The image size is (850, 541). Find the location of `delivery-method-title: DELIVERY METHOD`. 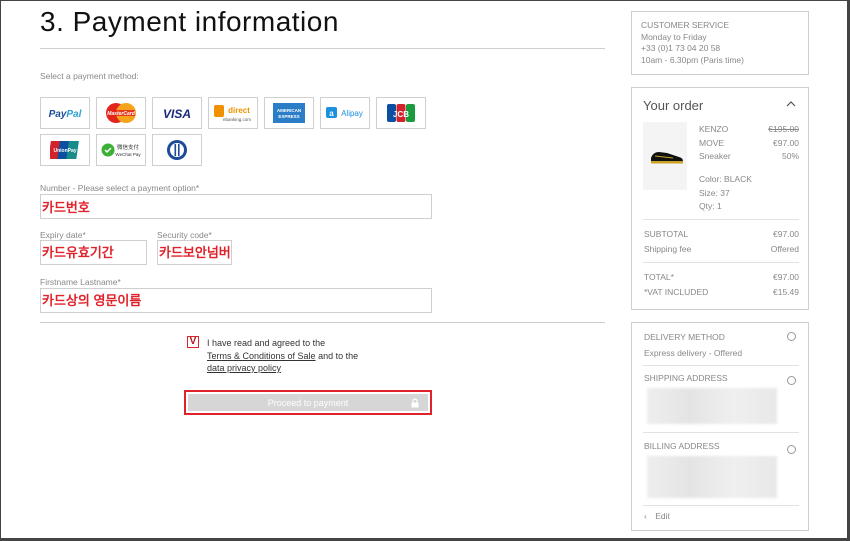

delivery-method-title: DELIVERY METHOD is located at coordinates (684, 337).